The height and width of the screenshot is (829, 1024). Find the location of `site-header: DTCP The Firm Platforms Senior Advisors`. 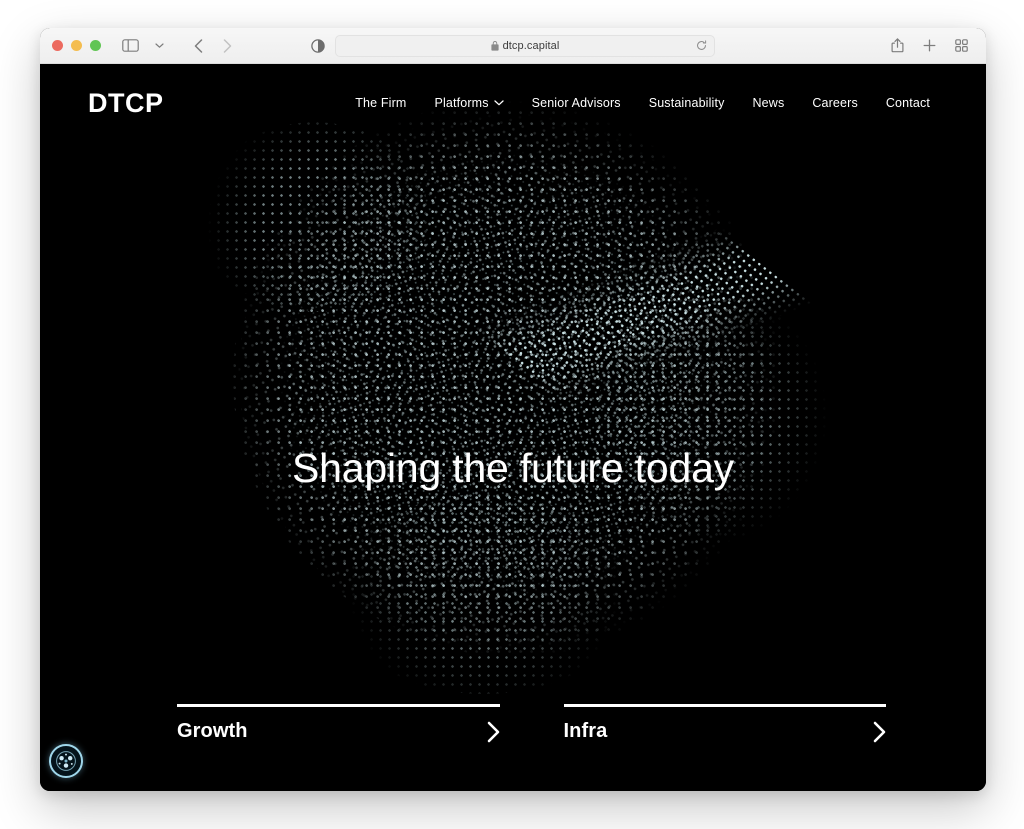

site-header: DTCP The Firm Platforms Senior Advisors is located at coordinates (513, 103).